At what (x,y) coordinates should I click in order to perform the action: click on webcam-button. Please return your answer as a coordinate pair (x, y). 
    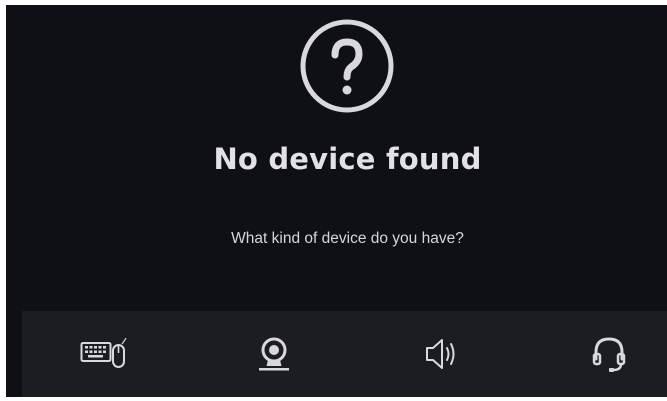
    Looking at the image, I should click on (274, 354).